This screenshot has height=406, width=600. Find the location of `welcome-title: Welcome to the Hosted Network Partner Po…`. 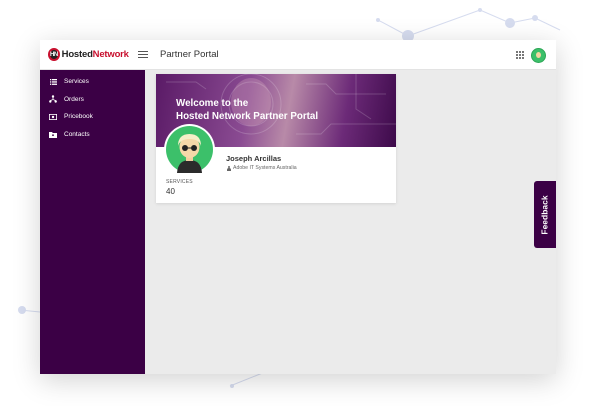

welcome-title: Welcome to the Hosted Network Partner Po… is located at coordinates (247, 110).